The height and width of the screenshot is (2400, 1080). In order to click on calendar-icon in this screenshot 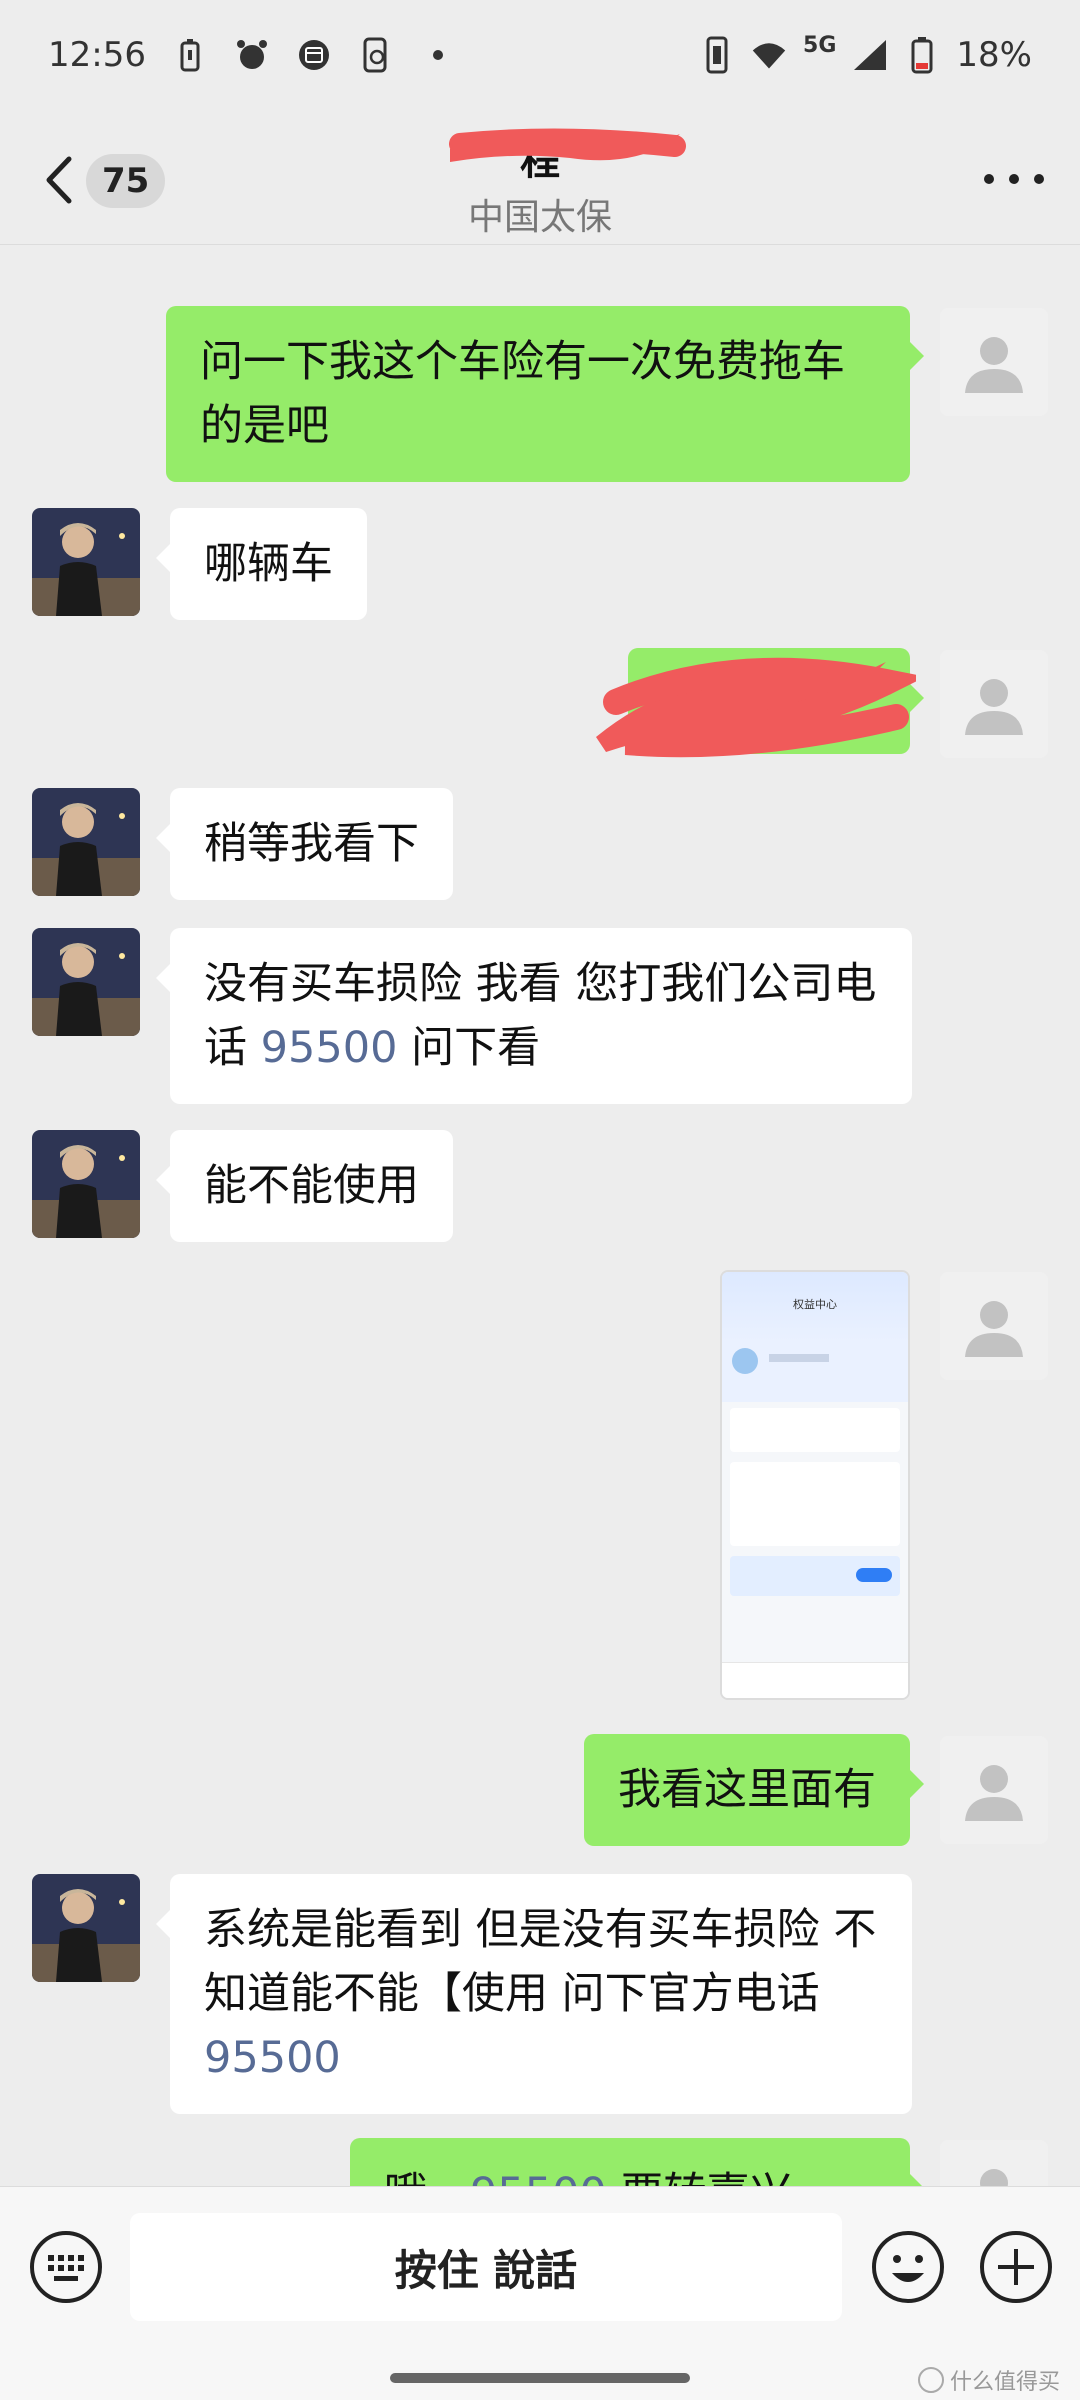, I will do `click(314, 55)`.